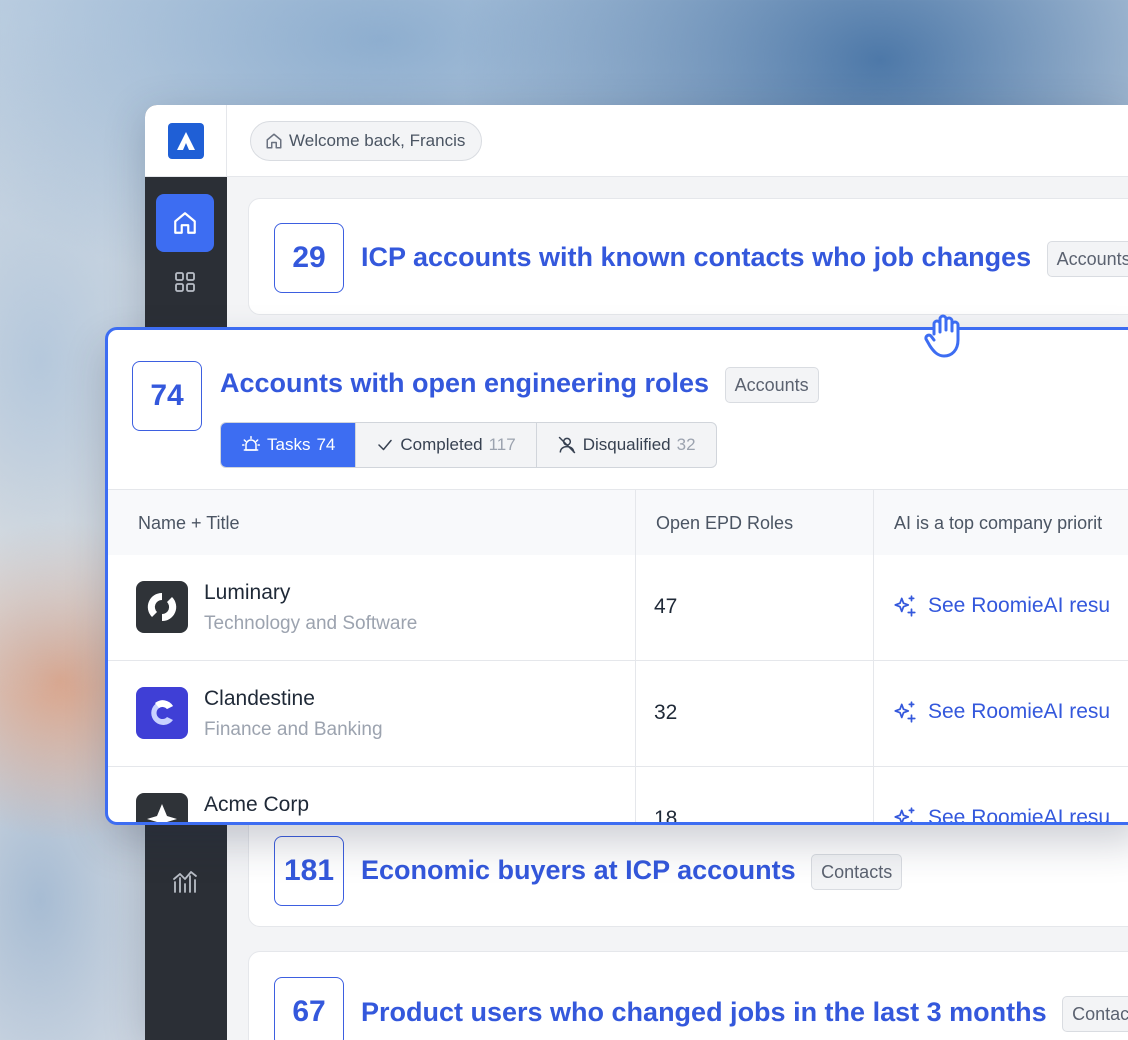 The width and height of the screenshot is (1128, 1040). Describe the element at coordinates (167, 396) in the screenshot. I see `list-count: 74` at that location.